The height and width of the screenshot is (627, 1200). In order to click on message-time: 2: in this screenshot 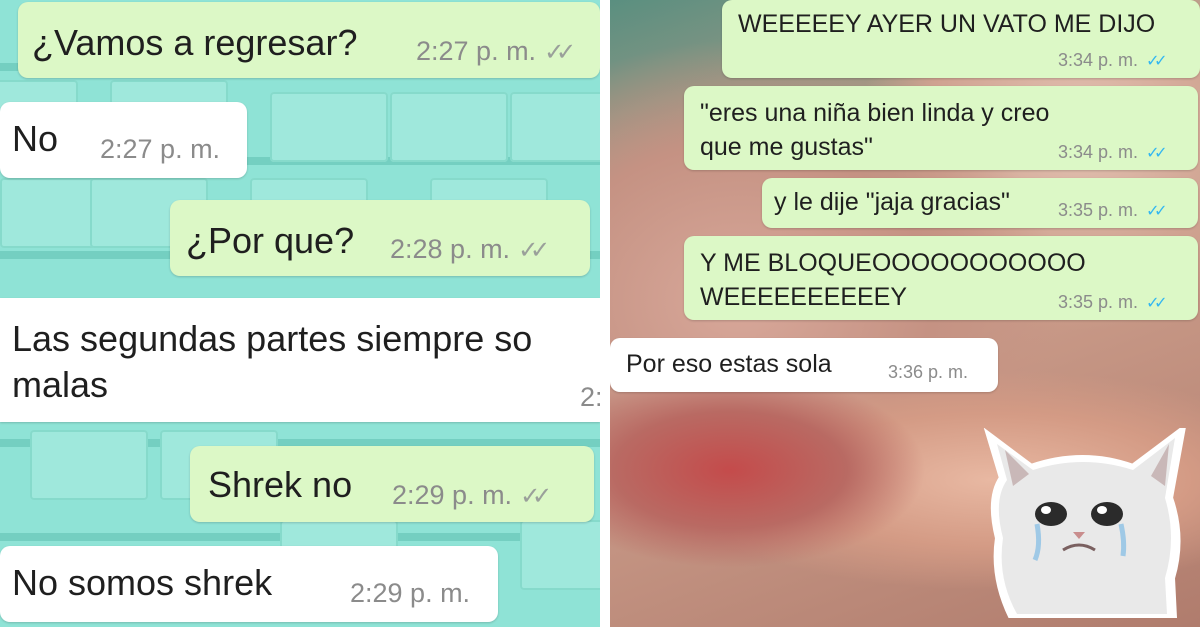, I will do `click(590, 397)`.